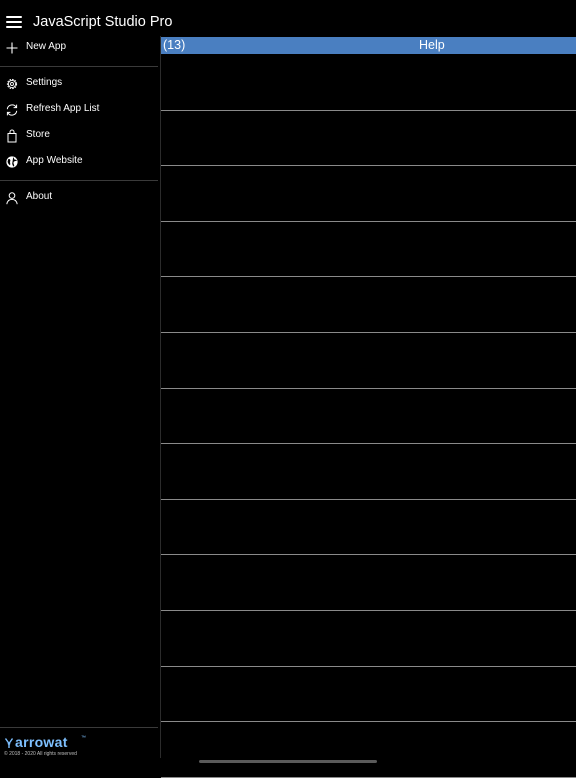  What do you see at coordinates (174, 45) in the screenshot?
I see `app-count: (13)` at bounding box center [174, 45].